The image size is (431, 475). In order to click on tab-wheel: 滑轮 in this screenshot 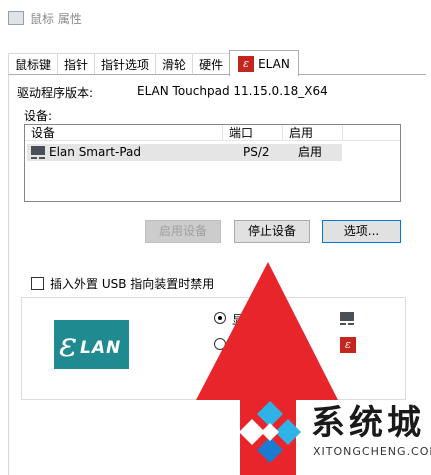, I will do `click(174, 64)`.